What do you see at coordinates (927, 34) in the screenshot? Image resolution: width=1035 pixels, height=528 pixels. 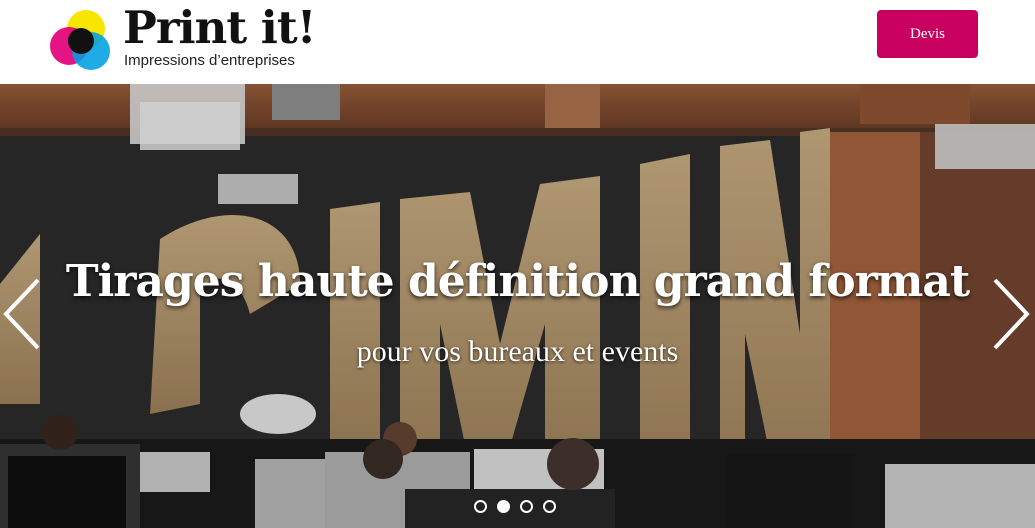 I see `devis-button: Devis` at bounding box center [927, 34].